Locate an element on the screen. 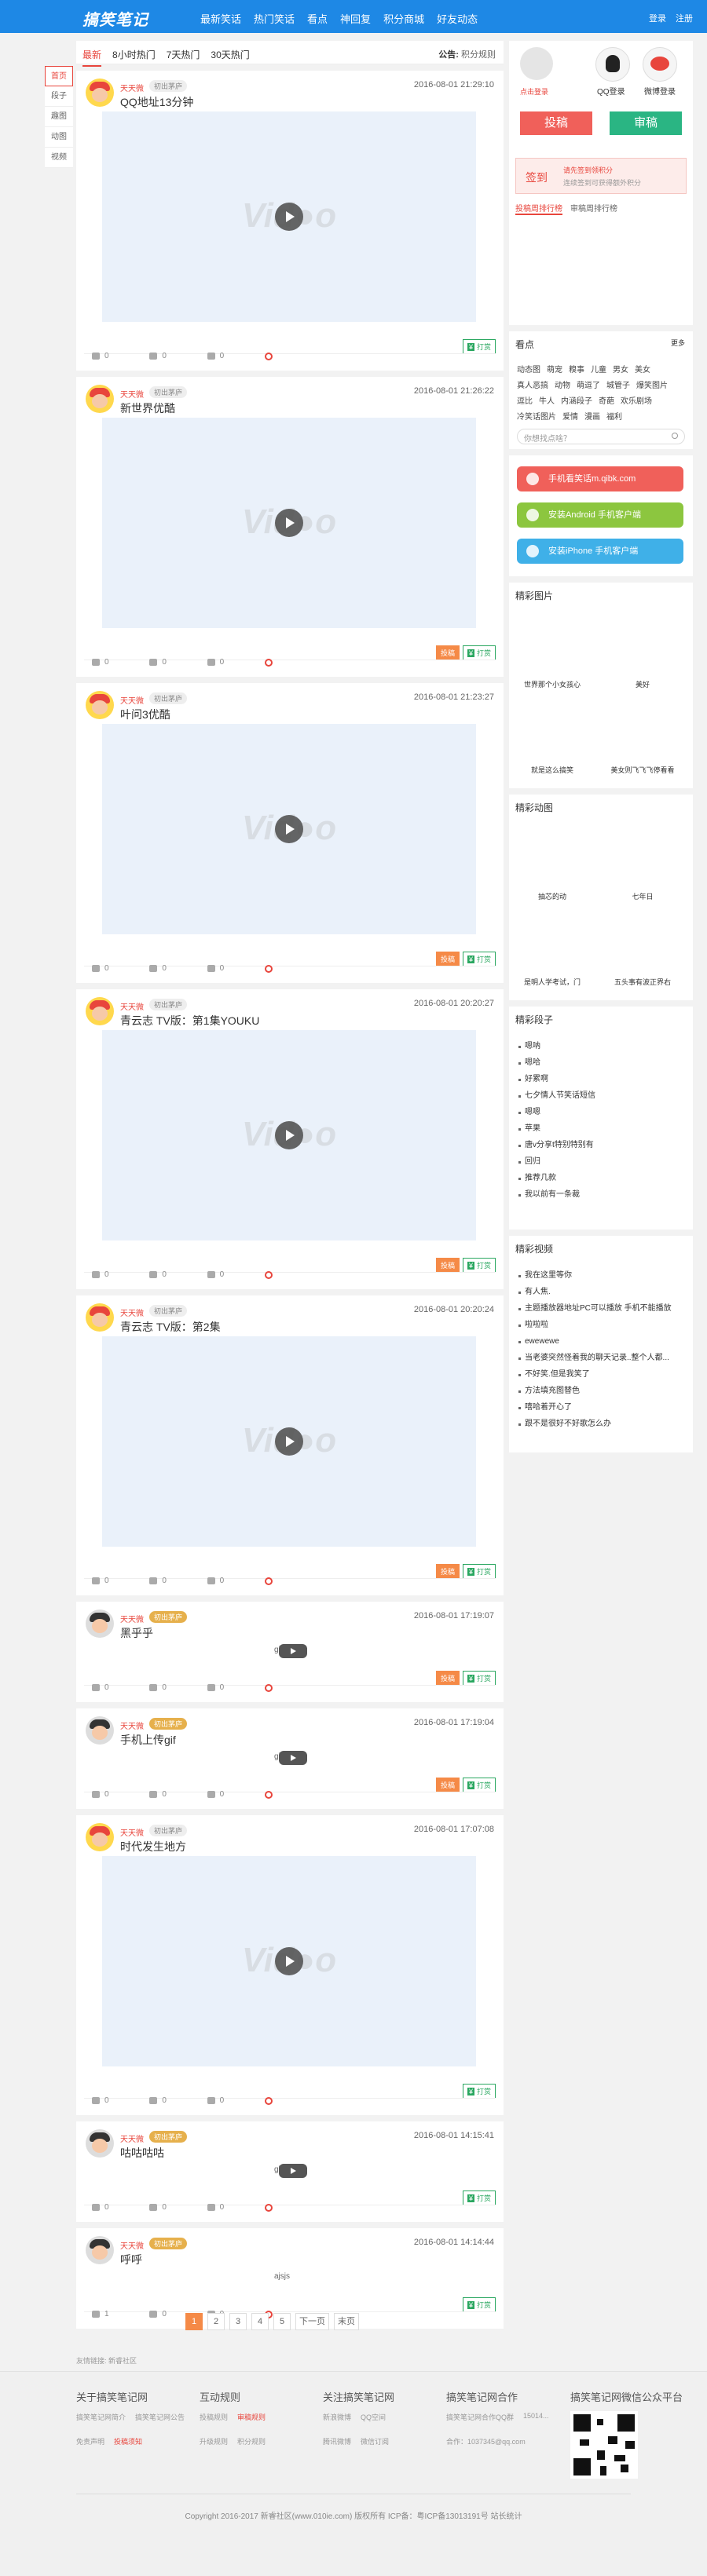 The width and height of the screenshot is (707, 2576). register-link: 注册 is located at coordinates (684, 18).